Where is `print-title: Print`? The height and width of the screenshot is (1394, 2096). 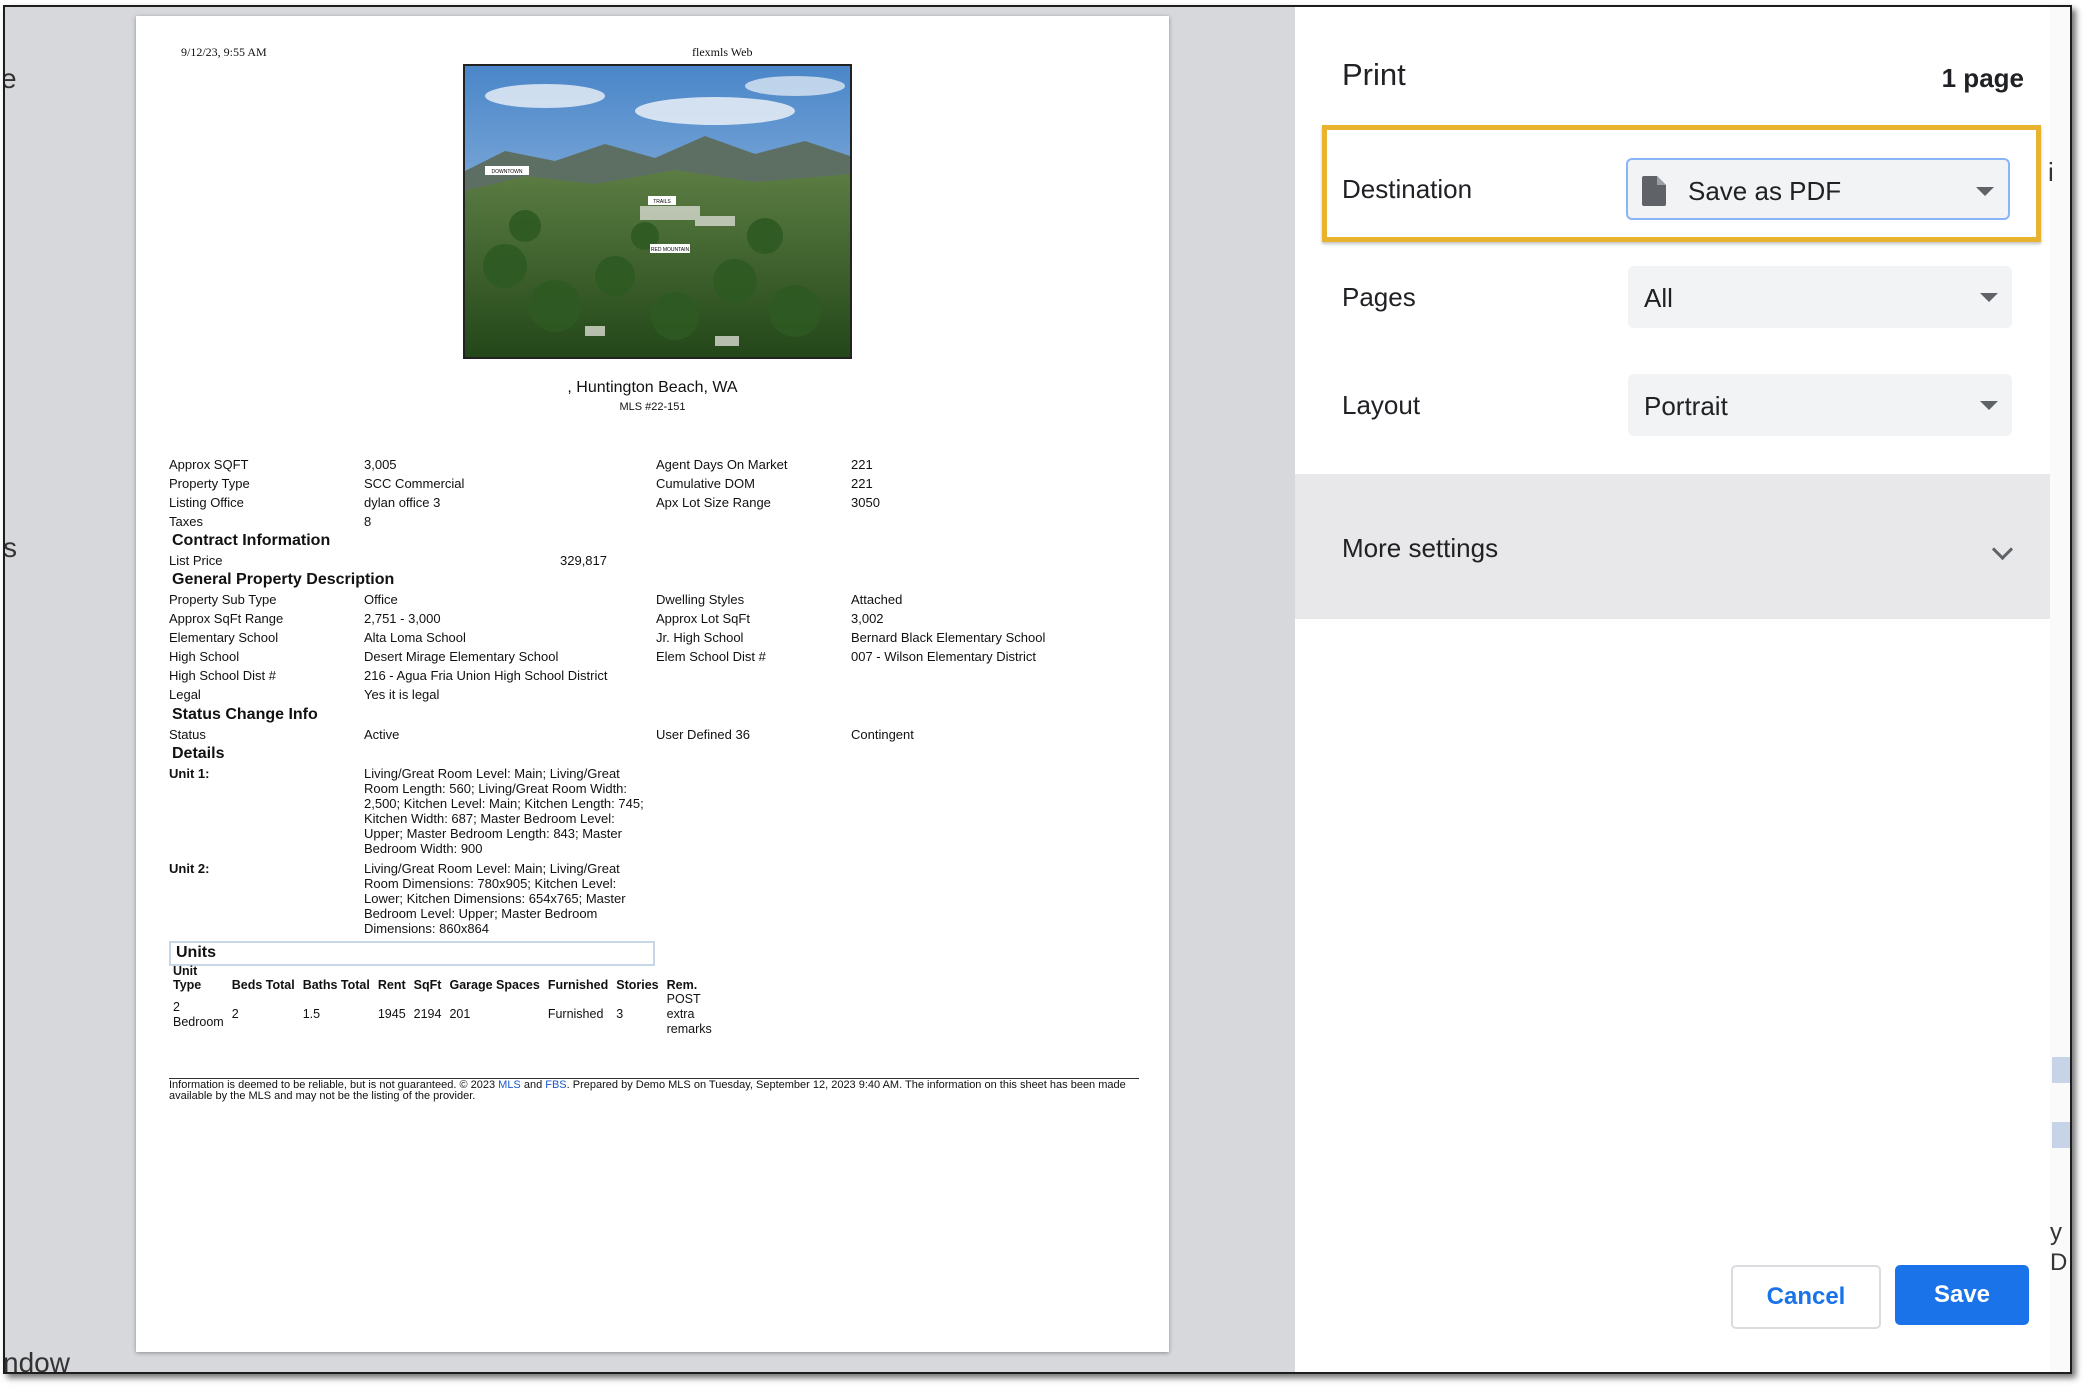 print-title: Print is located at coordinates (1374, 74).